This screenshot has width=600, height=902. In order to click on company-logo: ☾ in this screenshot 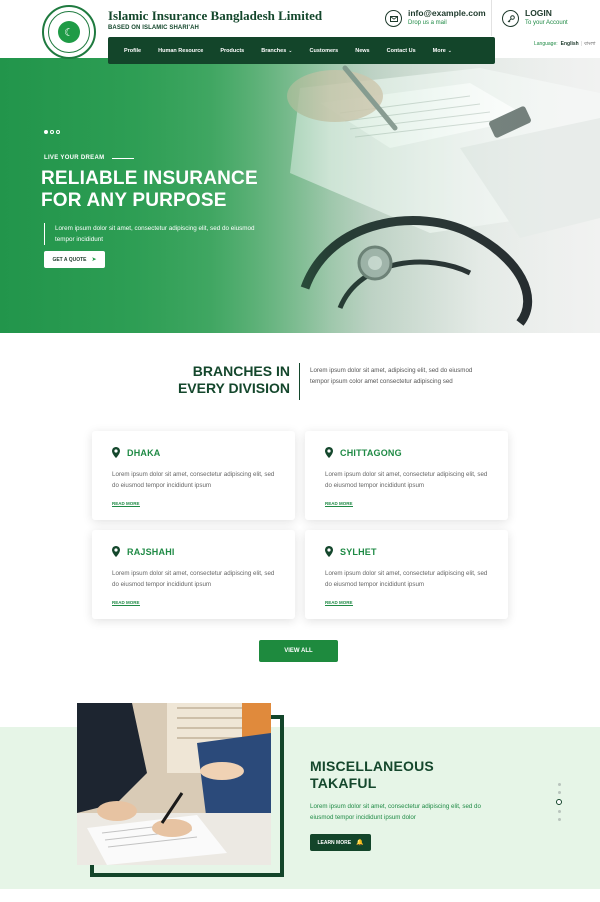, I will do `click(69, 32)`.